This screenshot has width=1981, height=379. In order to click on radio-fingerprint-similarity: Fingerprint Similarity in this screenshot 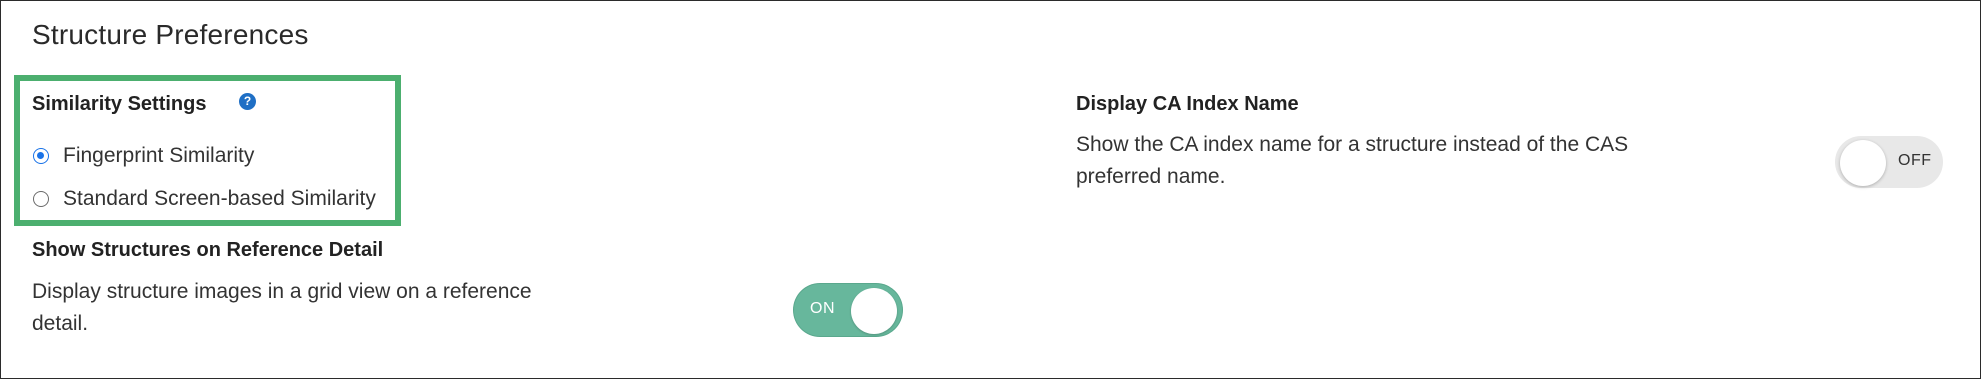, I will do `click(143, 156)`.